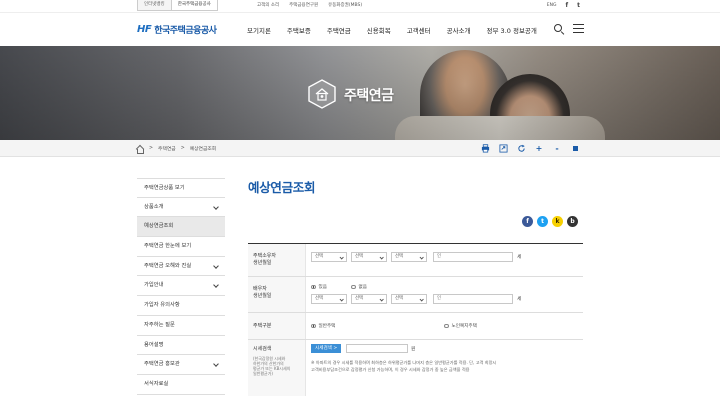 The height and width of the screenshot is (403, 720). I want to click on page-title: 예상연금조회, so click(282, 187).